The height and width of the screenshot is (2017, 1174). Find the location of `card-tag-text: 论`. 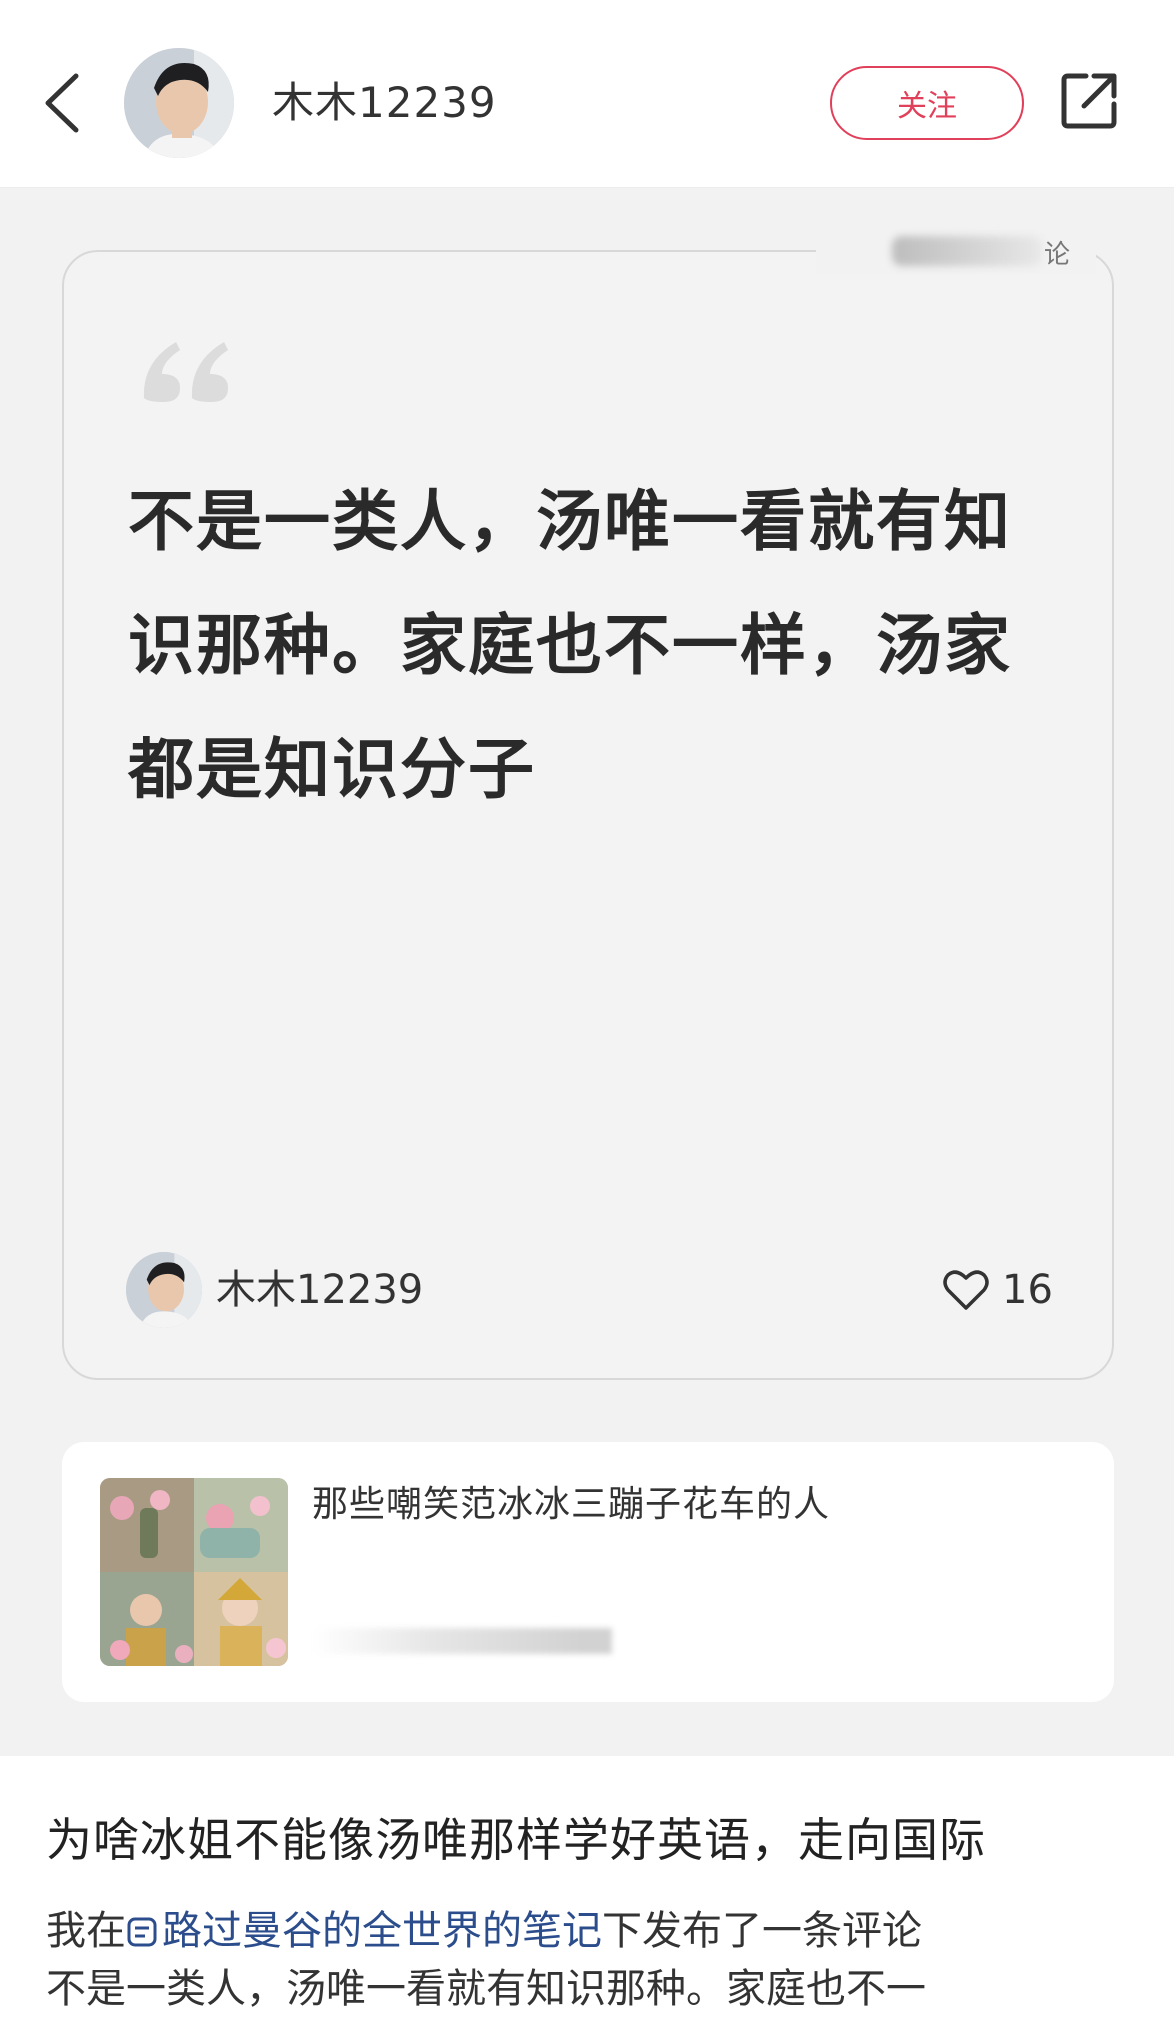

card-tag-text: 论 is located at coordinates (1057, 255).